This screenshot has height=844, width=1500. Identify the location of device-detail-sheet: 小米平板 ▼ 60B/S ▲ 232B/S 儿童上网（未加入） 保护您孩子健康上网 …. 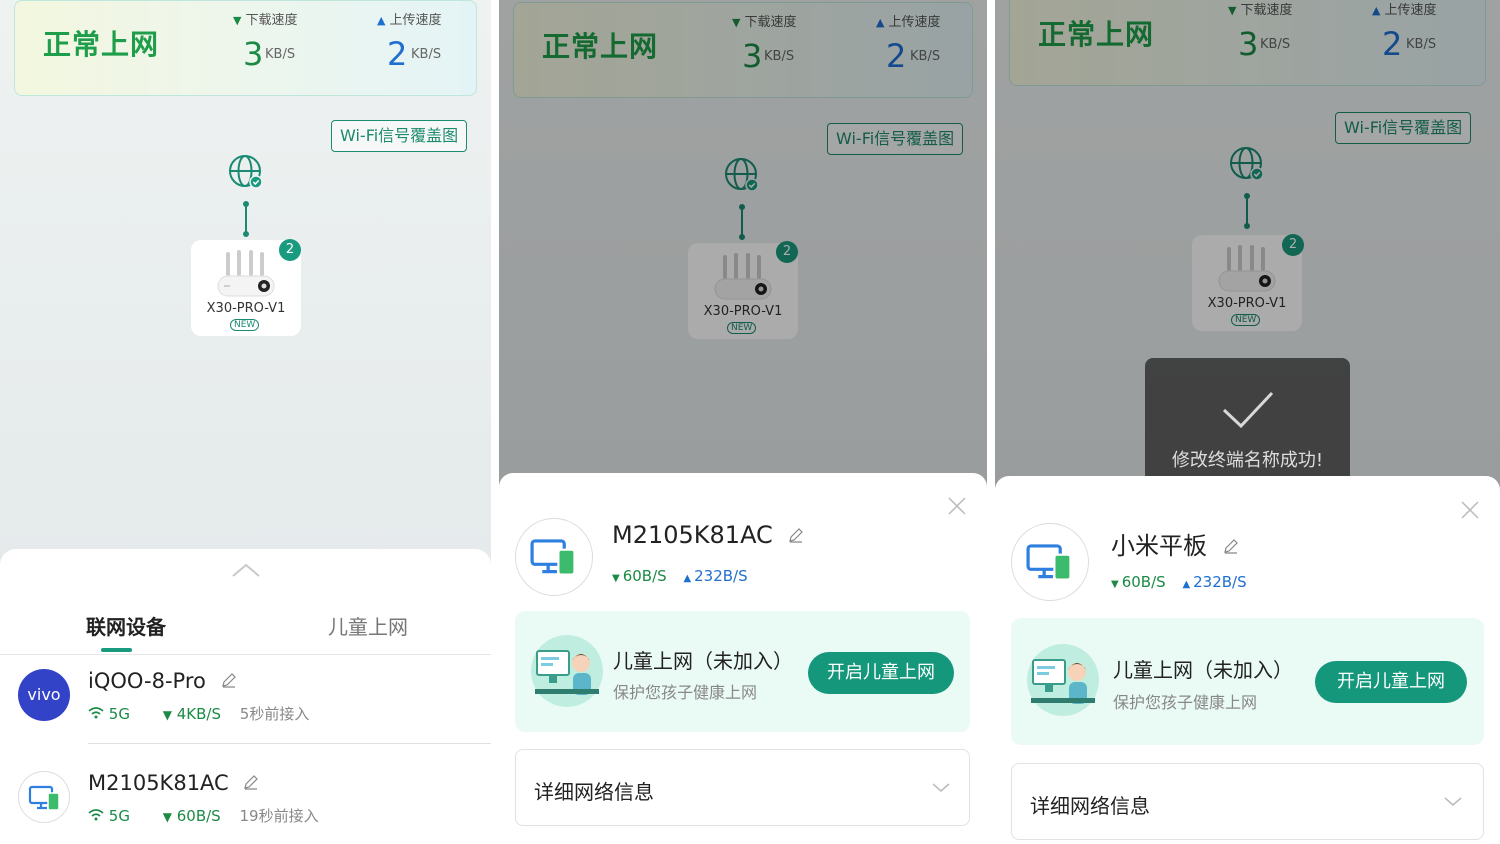
(1247, 660).